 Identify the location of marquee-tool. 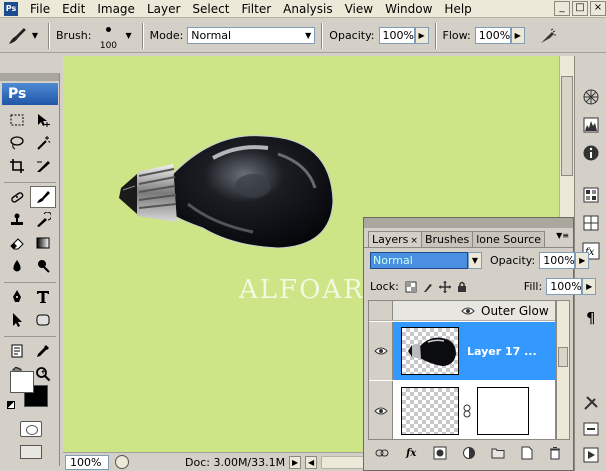
(17, 120).